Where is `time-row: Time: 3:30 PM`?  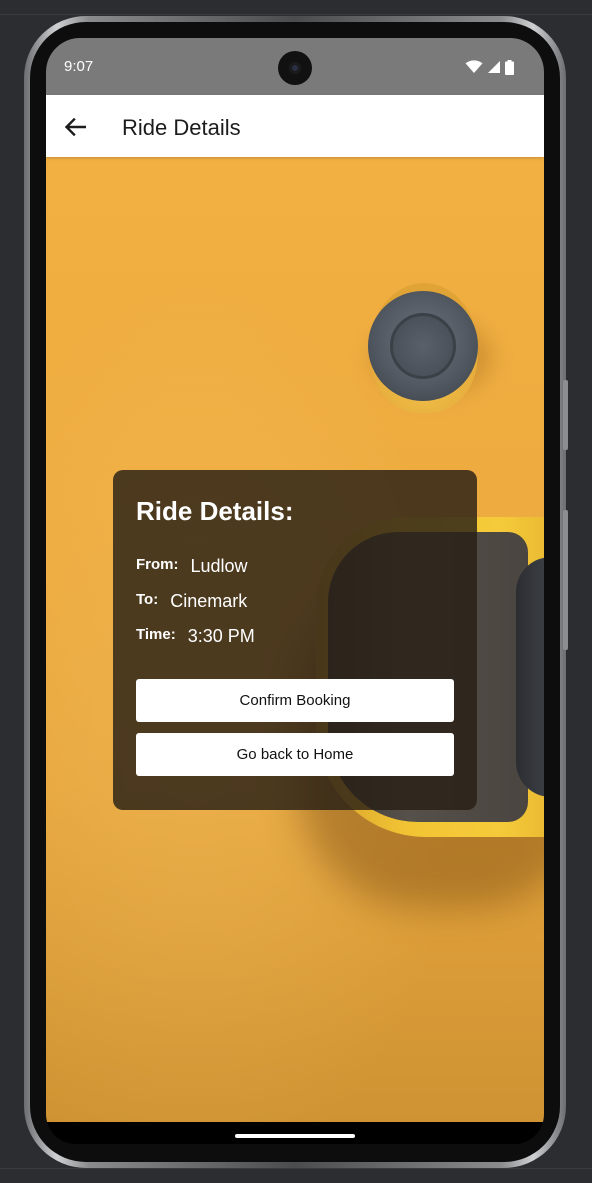 time-row: Time: 3:30 PM is located at coordinates (195, 634).